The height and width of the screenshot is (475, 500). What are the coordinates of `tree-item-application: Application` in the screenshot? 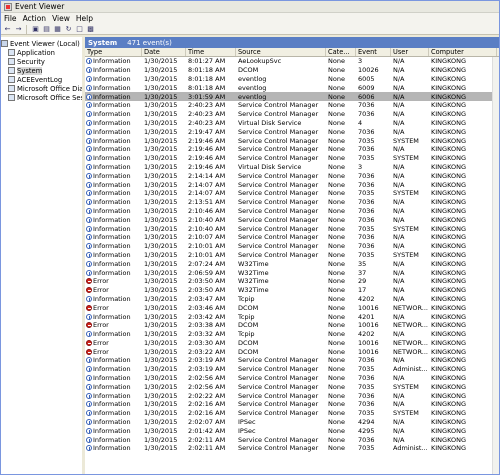 It's located at (41, 52).